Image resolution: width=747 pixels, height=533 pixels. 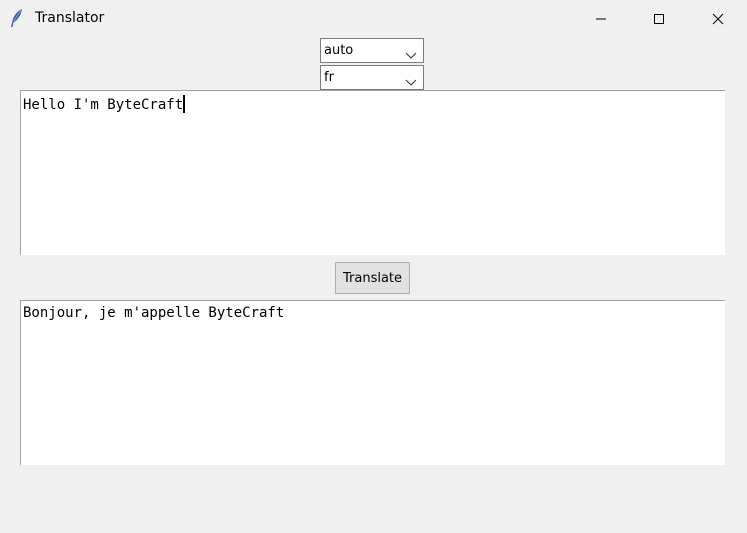 I want to click on close-icon, so click(x=718, y=19).